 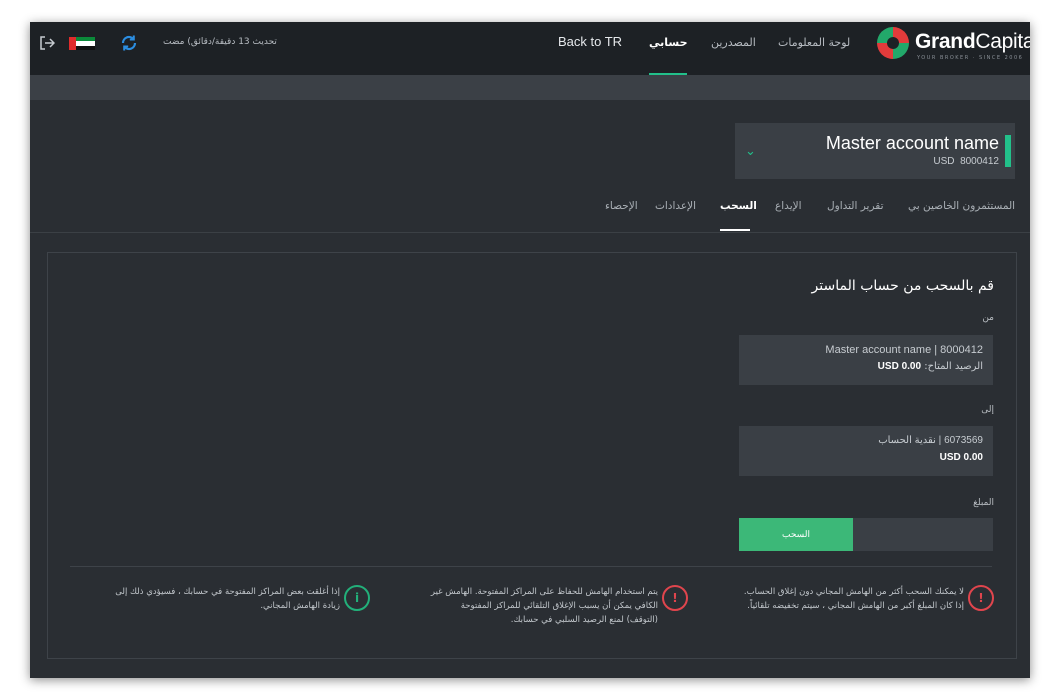 I want to click on account-color-bar, so click(x=1008, y=151).